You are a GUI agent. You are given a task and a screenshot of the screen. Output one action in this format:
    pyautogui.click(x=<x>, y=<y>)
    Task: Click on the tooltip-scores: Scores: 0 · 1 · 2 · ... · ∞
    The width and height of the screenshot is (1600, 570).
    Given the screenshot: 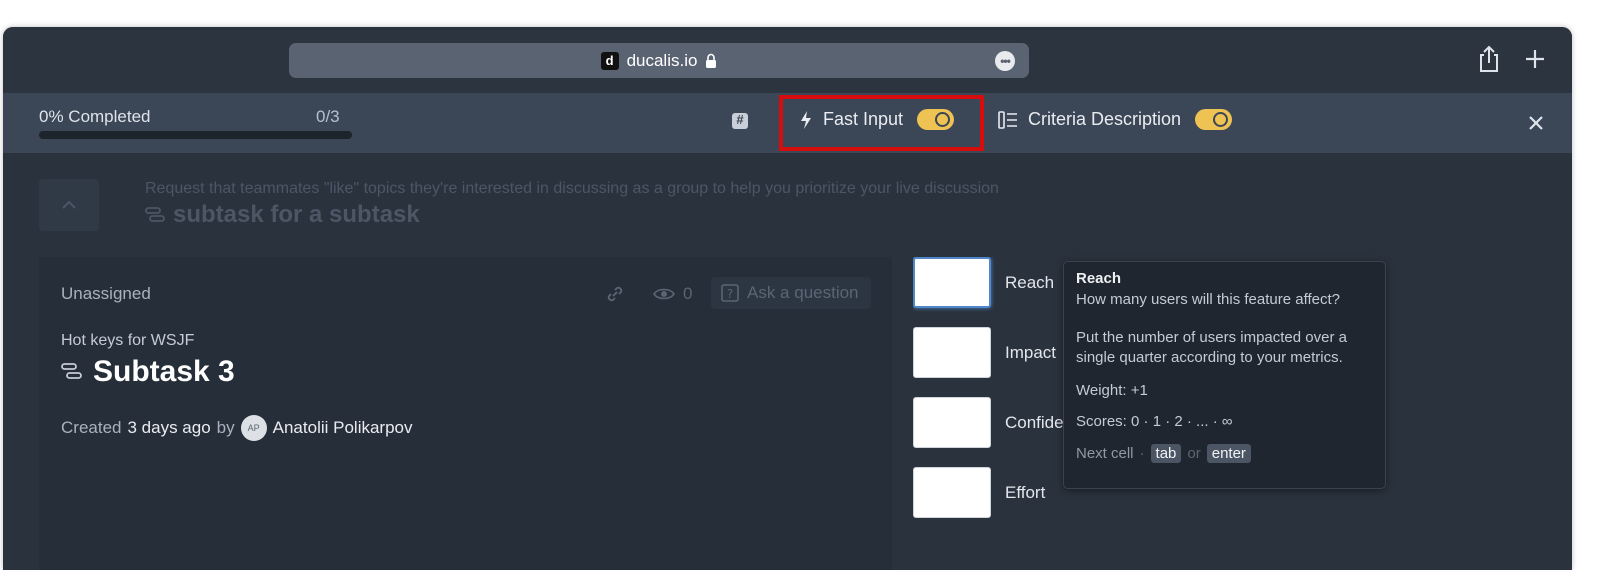 What is the action you would take?
    pyautogui.click(x=1154, y=421)
    